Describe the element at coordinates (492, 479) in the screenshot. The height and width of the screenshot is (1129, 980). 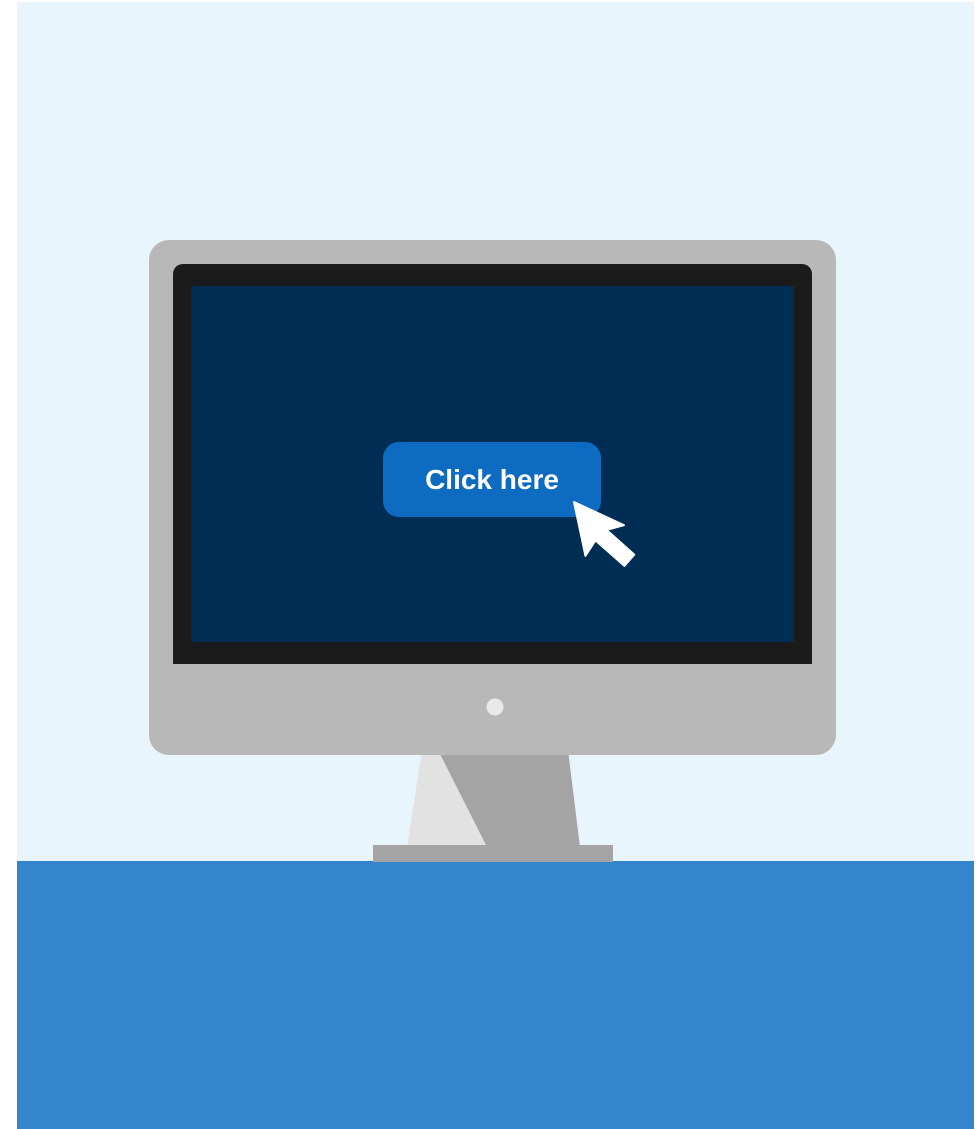
I see `click-here-button: Click here` at that location.